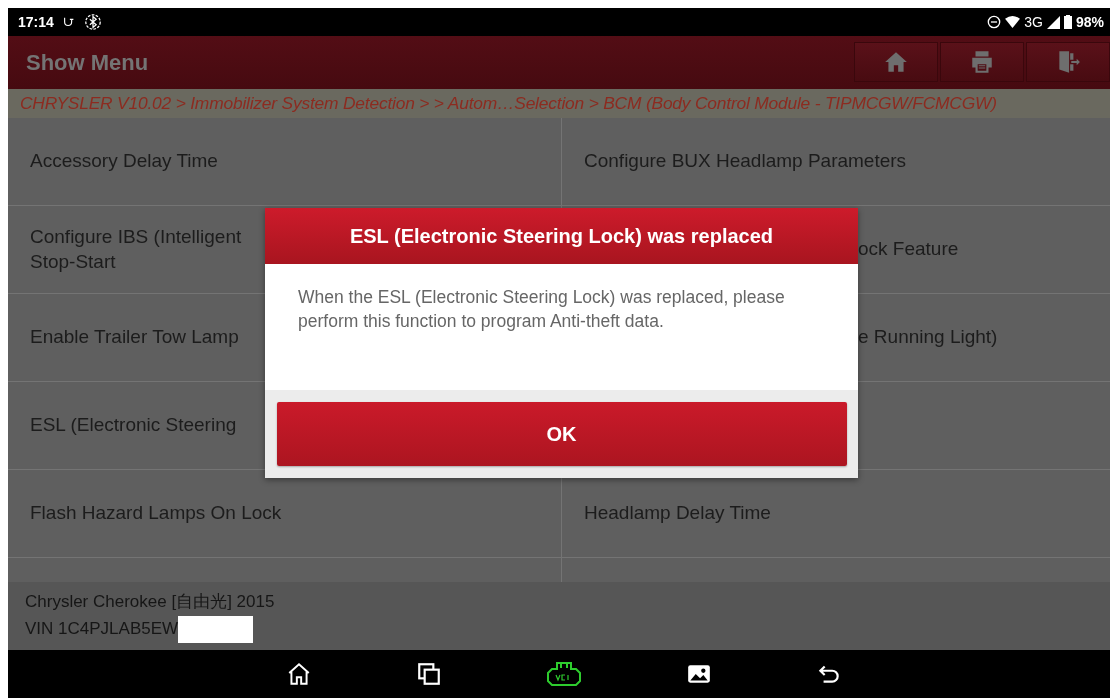 This screenshot has width=1110, height=698. I want to click on dialog-message: When the ESL (Electronic Steering Lock) was replaced, please perform this function to program Anti-theft data., so click(541, 309).